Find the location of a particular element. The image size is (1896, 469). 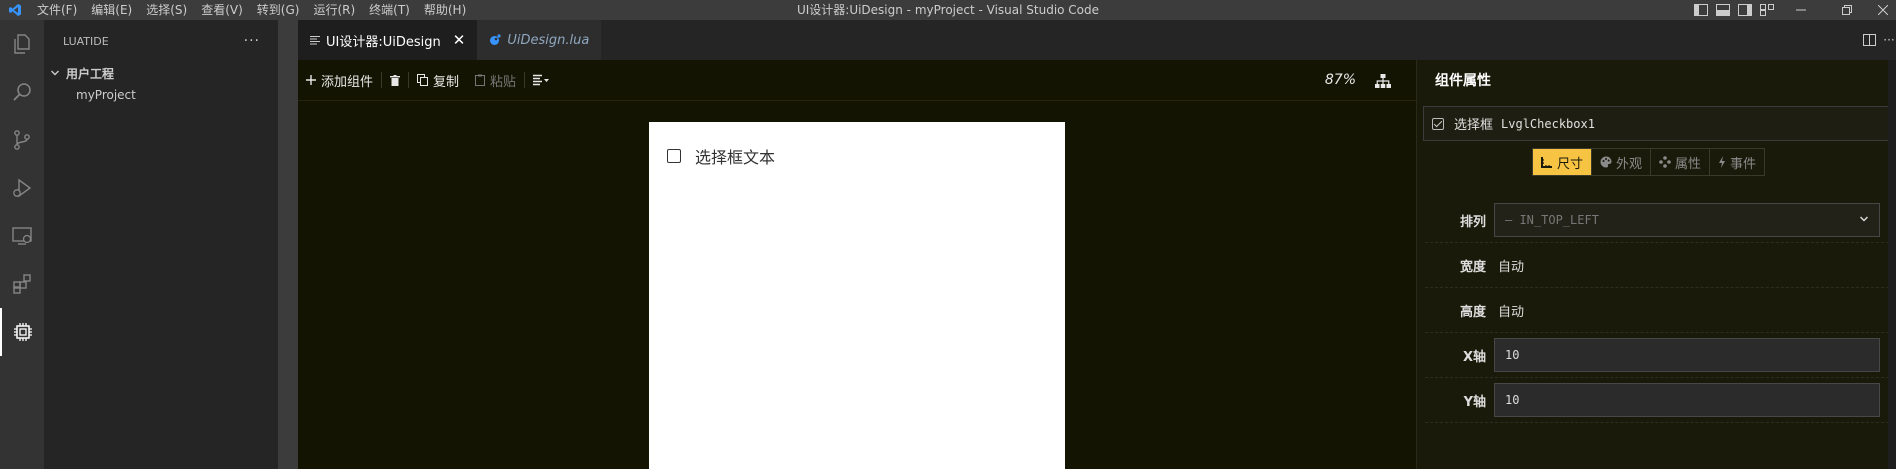

tab-uidesign-lua: UiDesign.lua is located at coordinates (539, 40).